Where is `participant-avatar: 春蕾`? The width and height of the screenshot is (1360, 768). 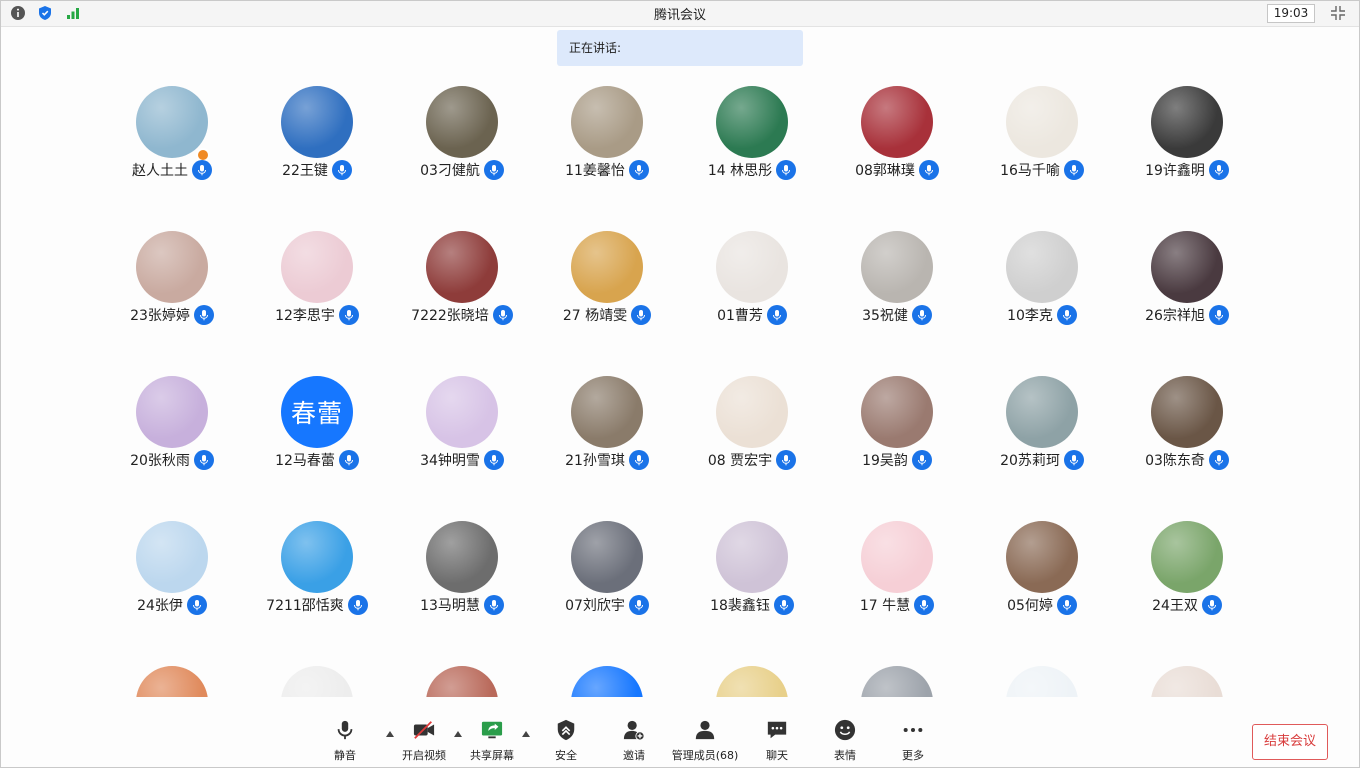 participant-avatar: 春蕾 is located at coordinates (317, 412).